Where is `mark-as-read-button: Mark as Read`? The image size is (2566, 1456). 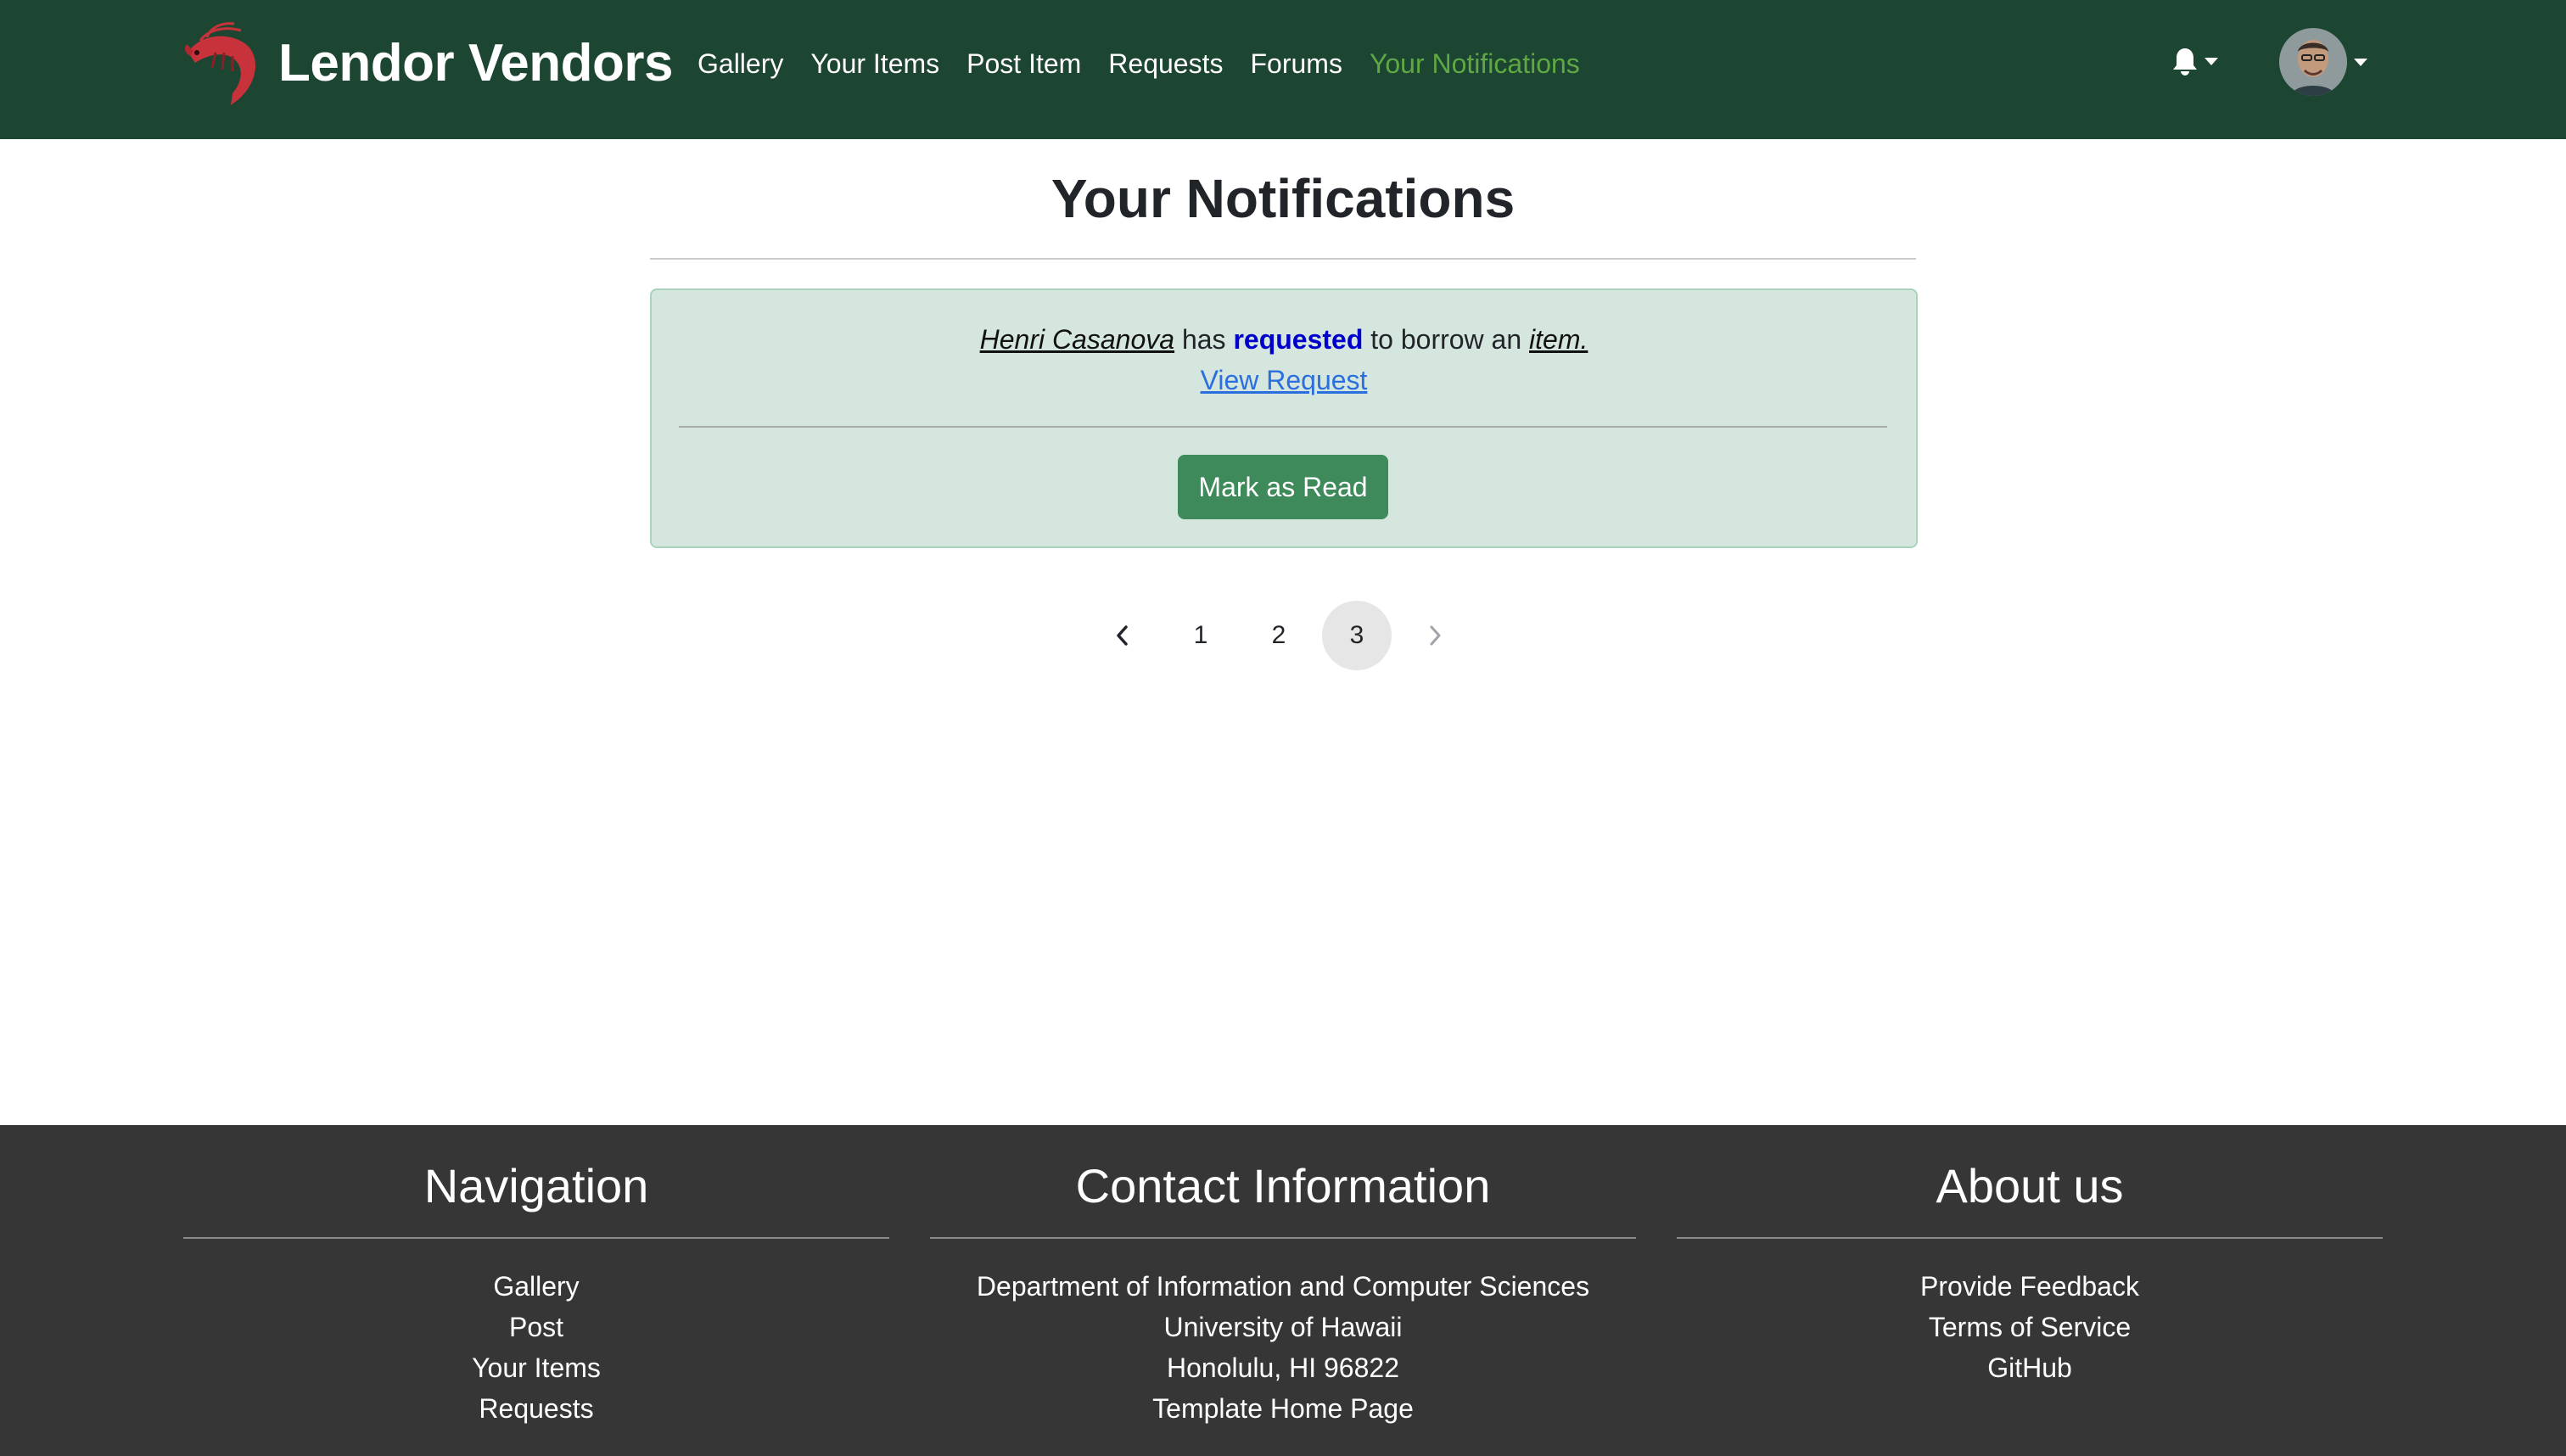
mark-as-read-button: Mark as Read is located at coordinates (1283, 487).